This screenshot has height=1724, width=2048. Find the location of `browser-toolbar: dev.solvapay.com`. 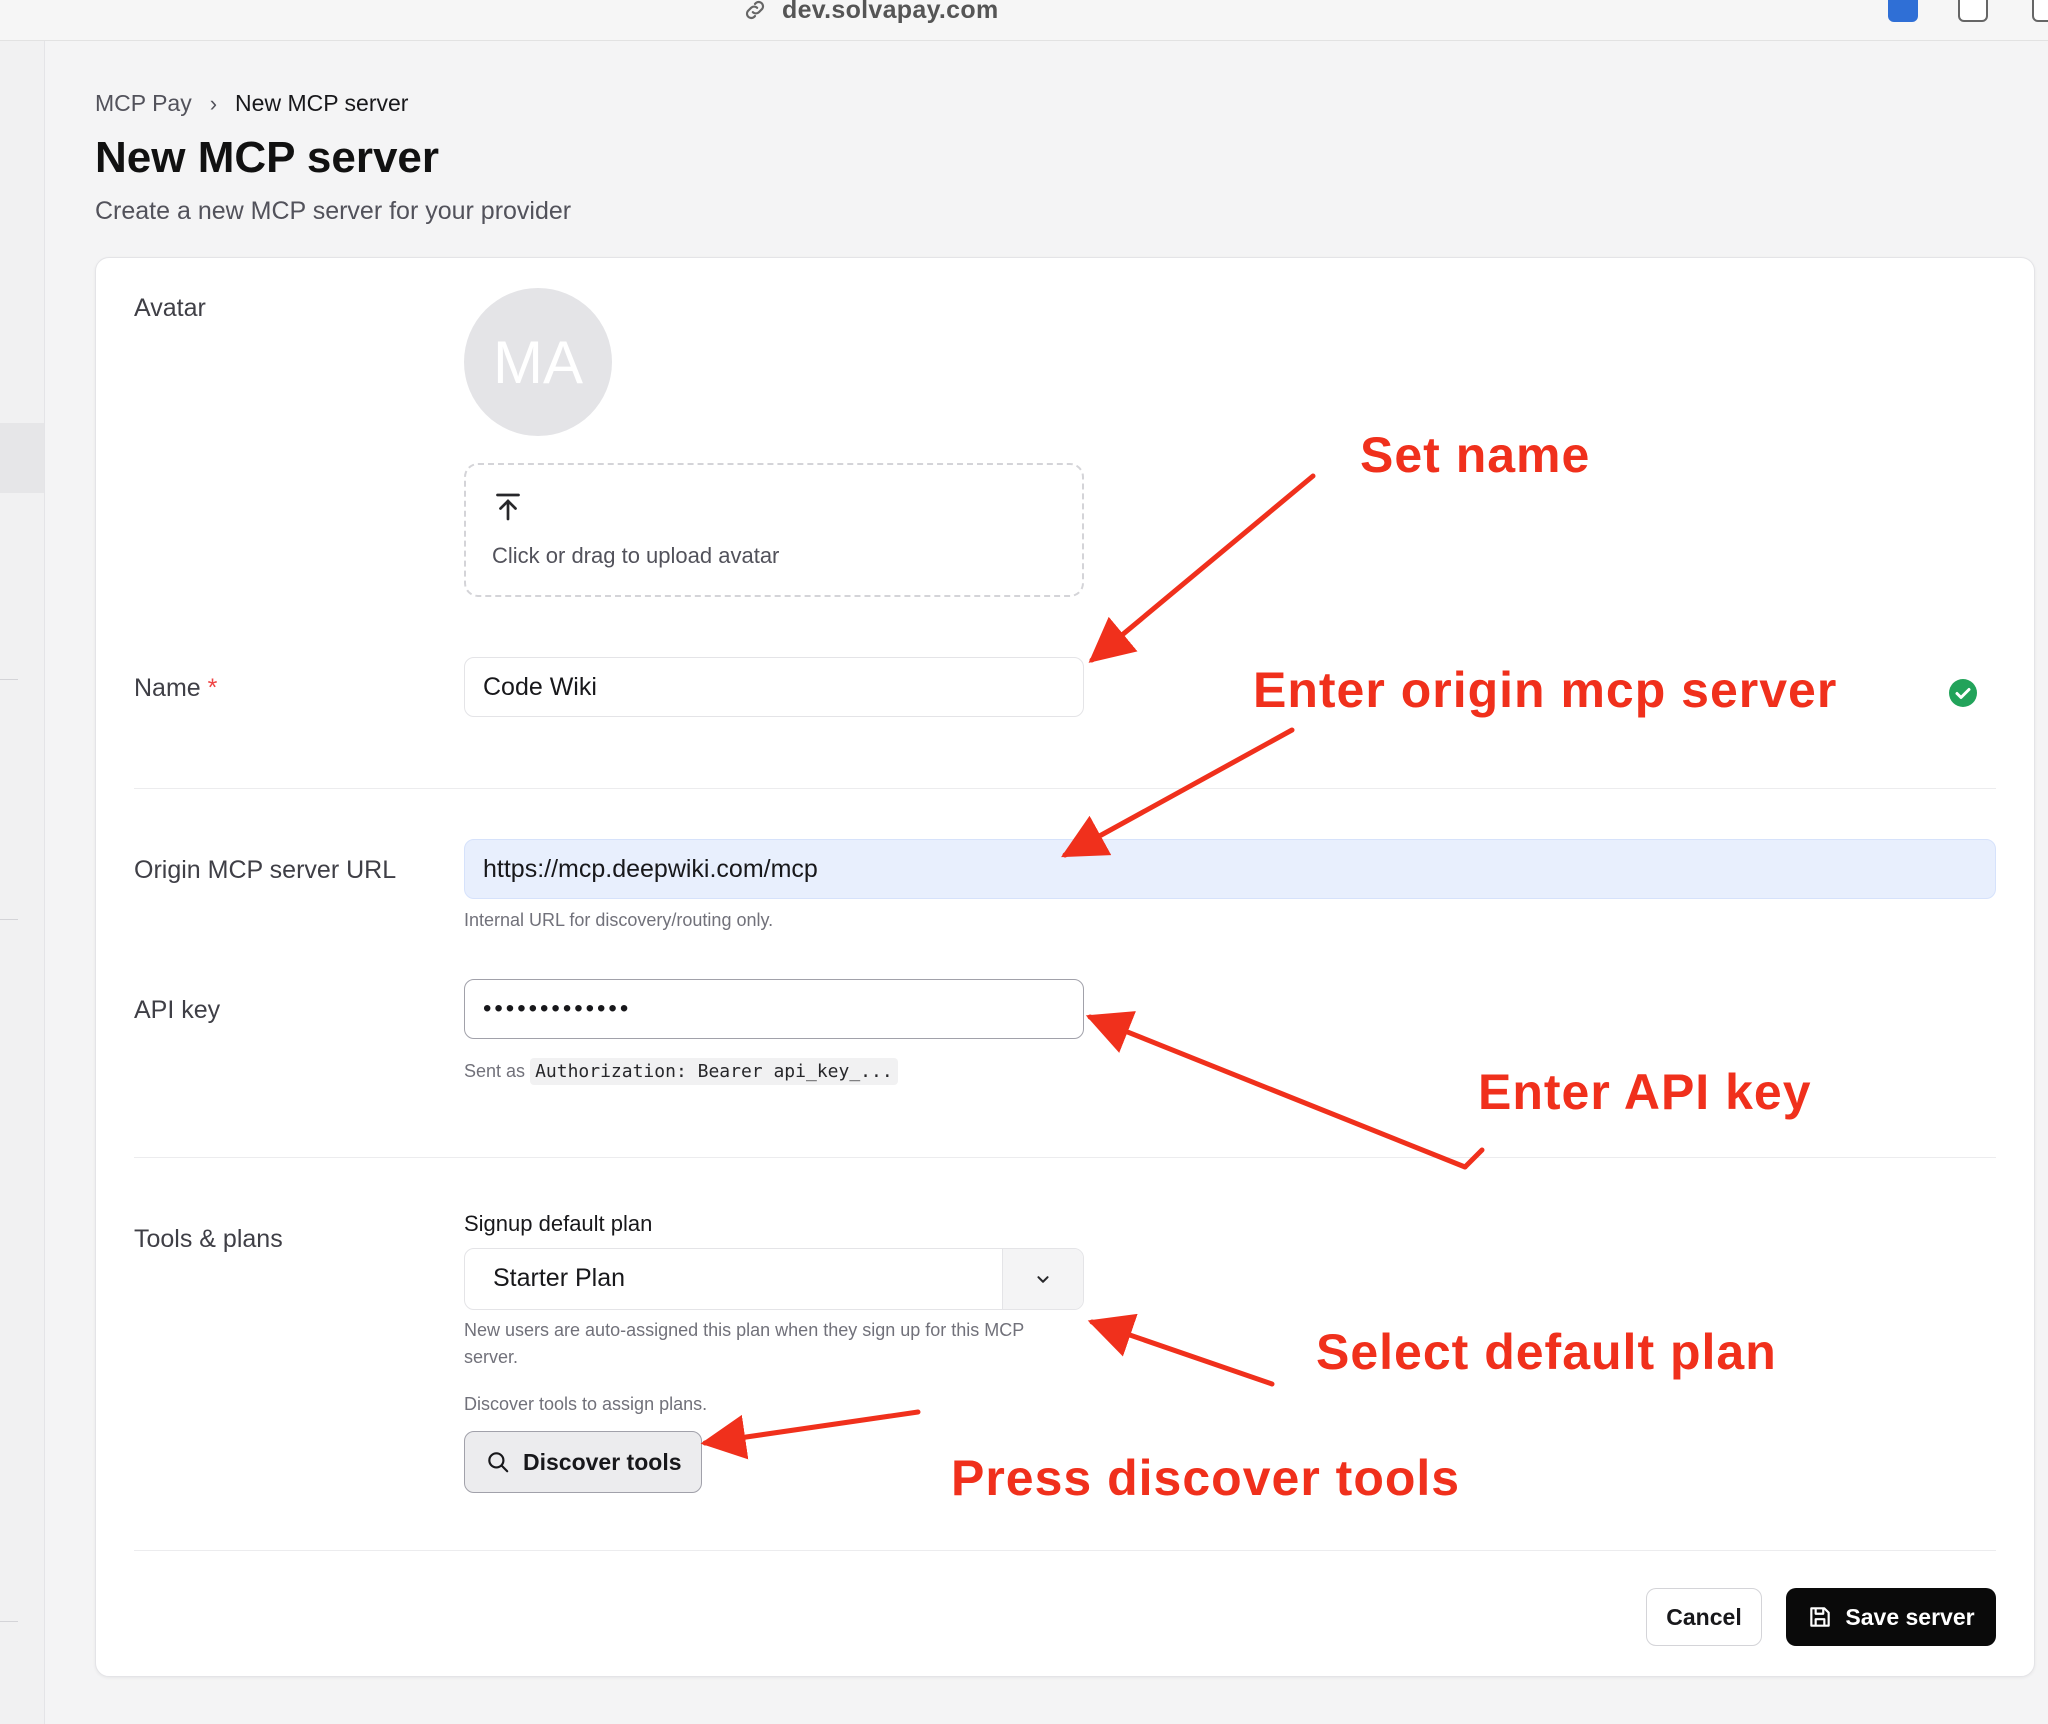

browser-toolbar: dev.solvapay.com is located at coordinates (1024, 20).